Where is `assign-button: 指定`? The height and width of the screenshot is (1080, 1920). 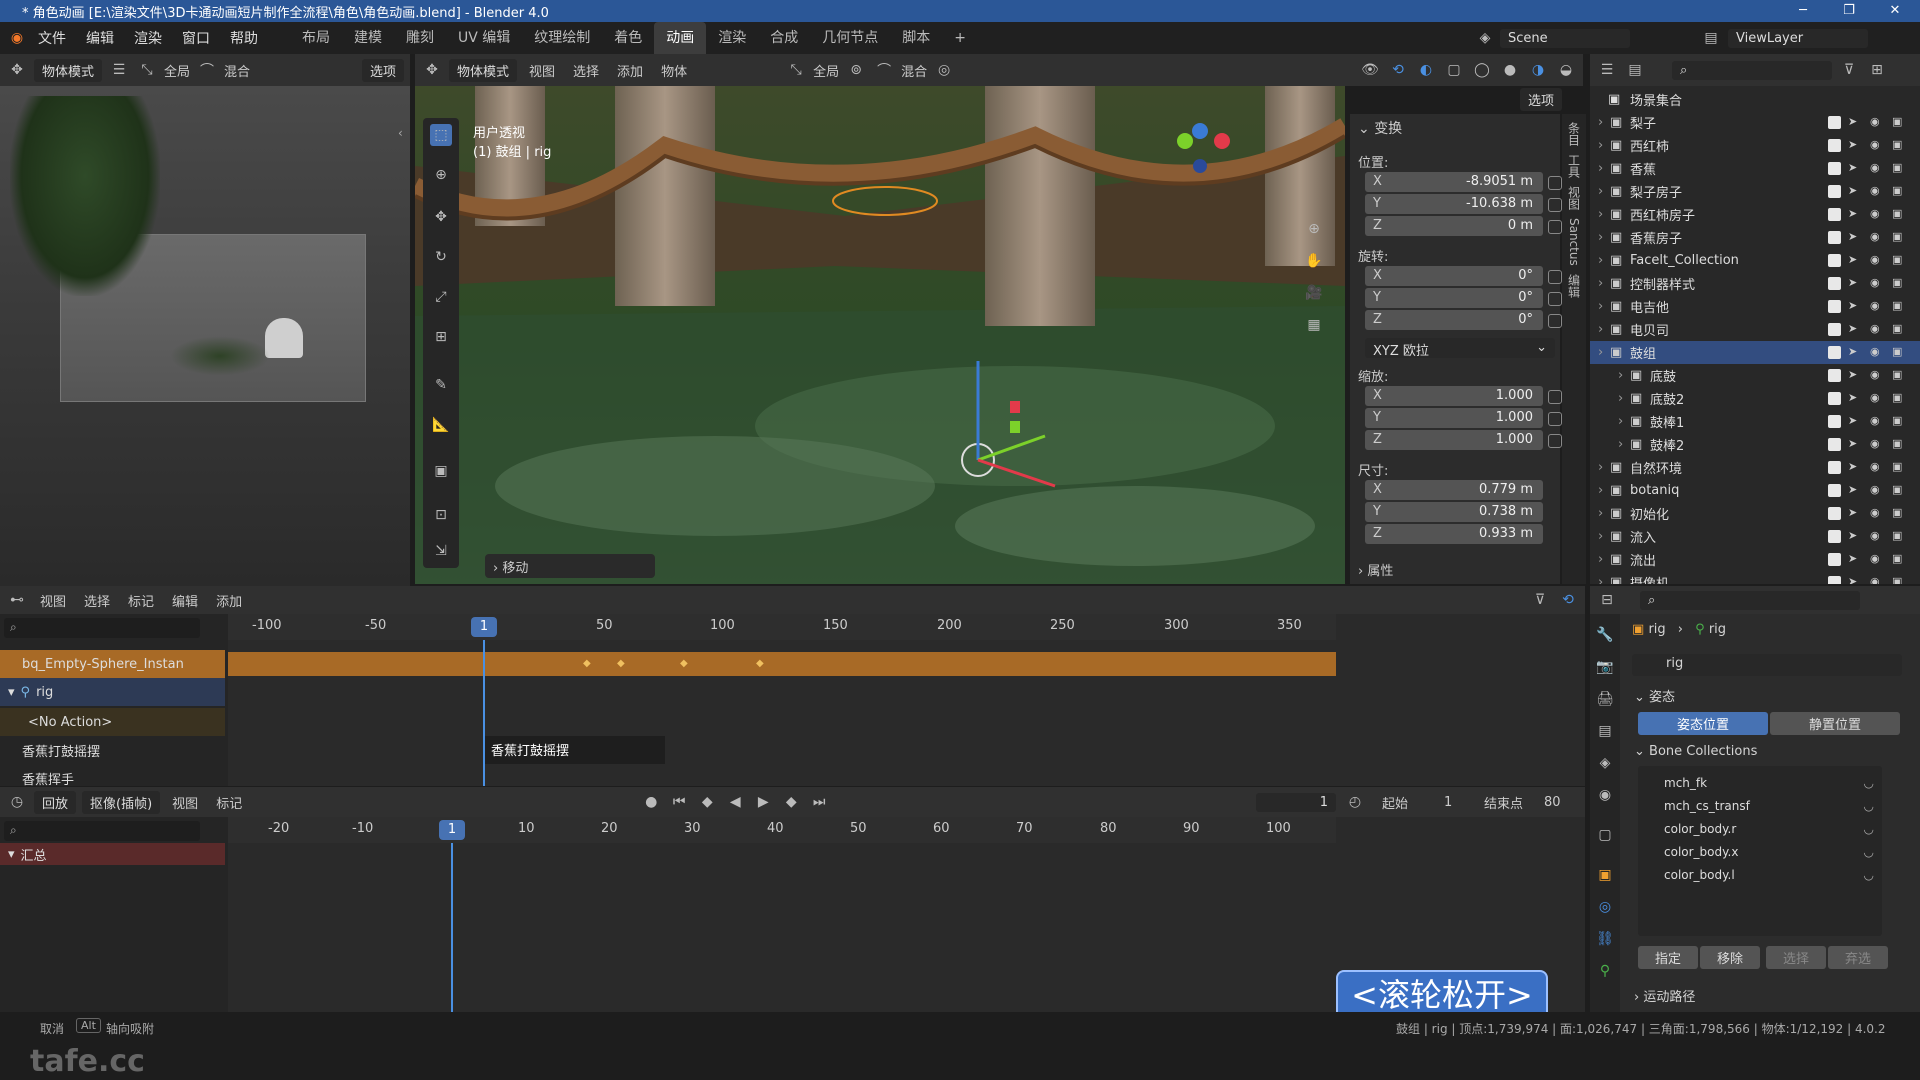
assign-button: 指定 is located at coordinates (1668, 957).